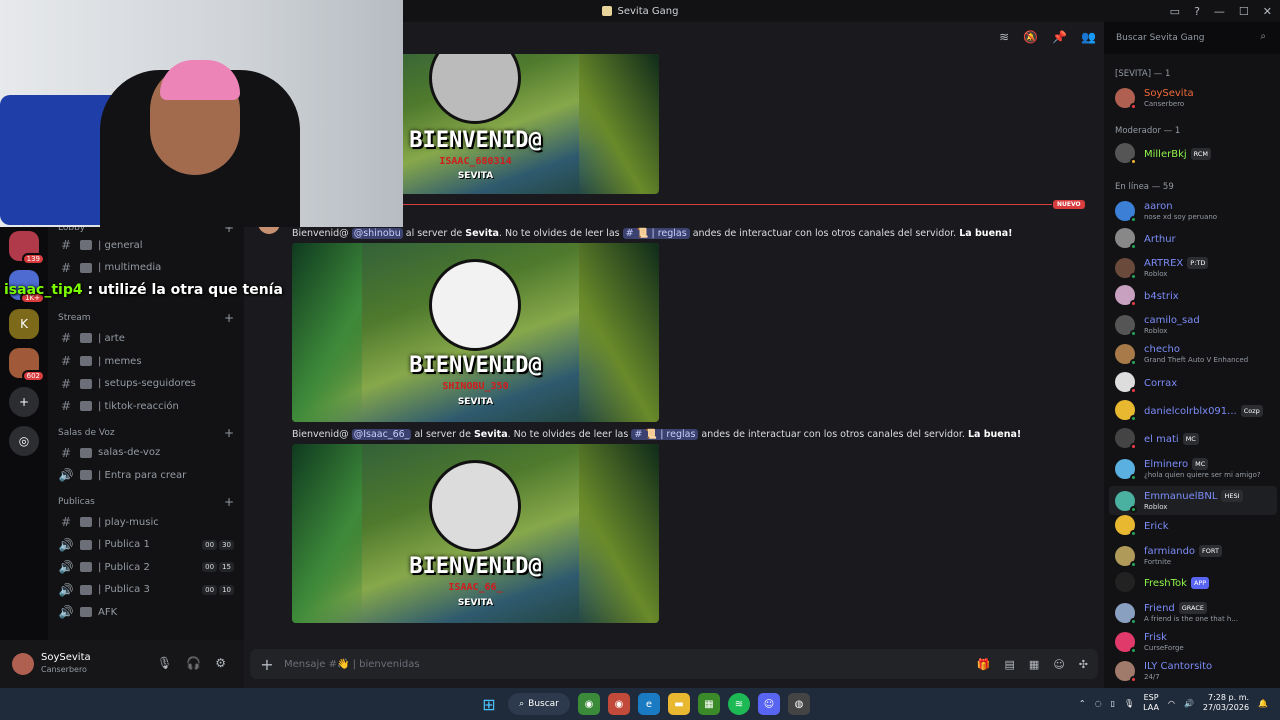 The width and height of the screenshot is (1280, 720). What do you see at coordinates (1147, 296) in the screenshot?
I see `member-item: b4strix` at bounding box center [1147, 296].